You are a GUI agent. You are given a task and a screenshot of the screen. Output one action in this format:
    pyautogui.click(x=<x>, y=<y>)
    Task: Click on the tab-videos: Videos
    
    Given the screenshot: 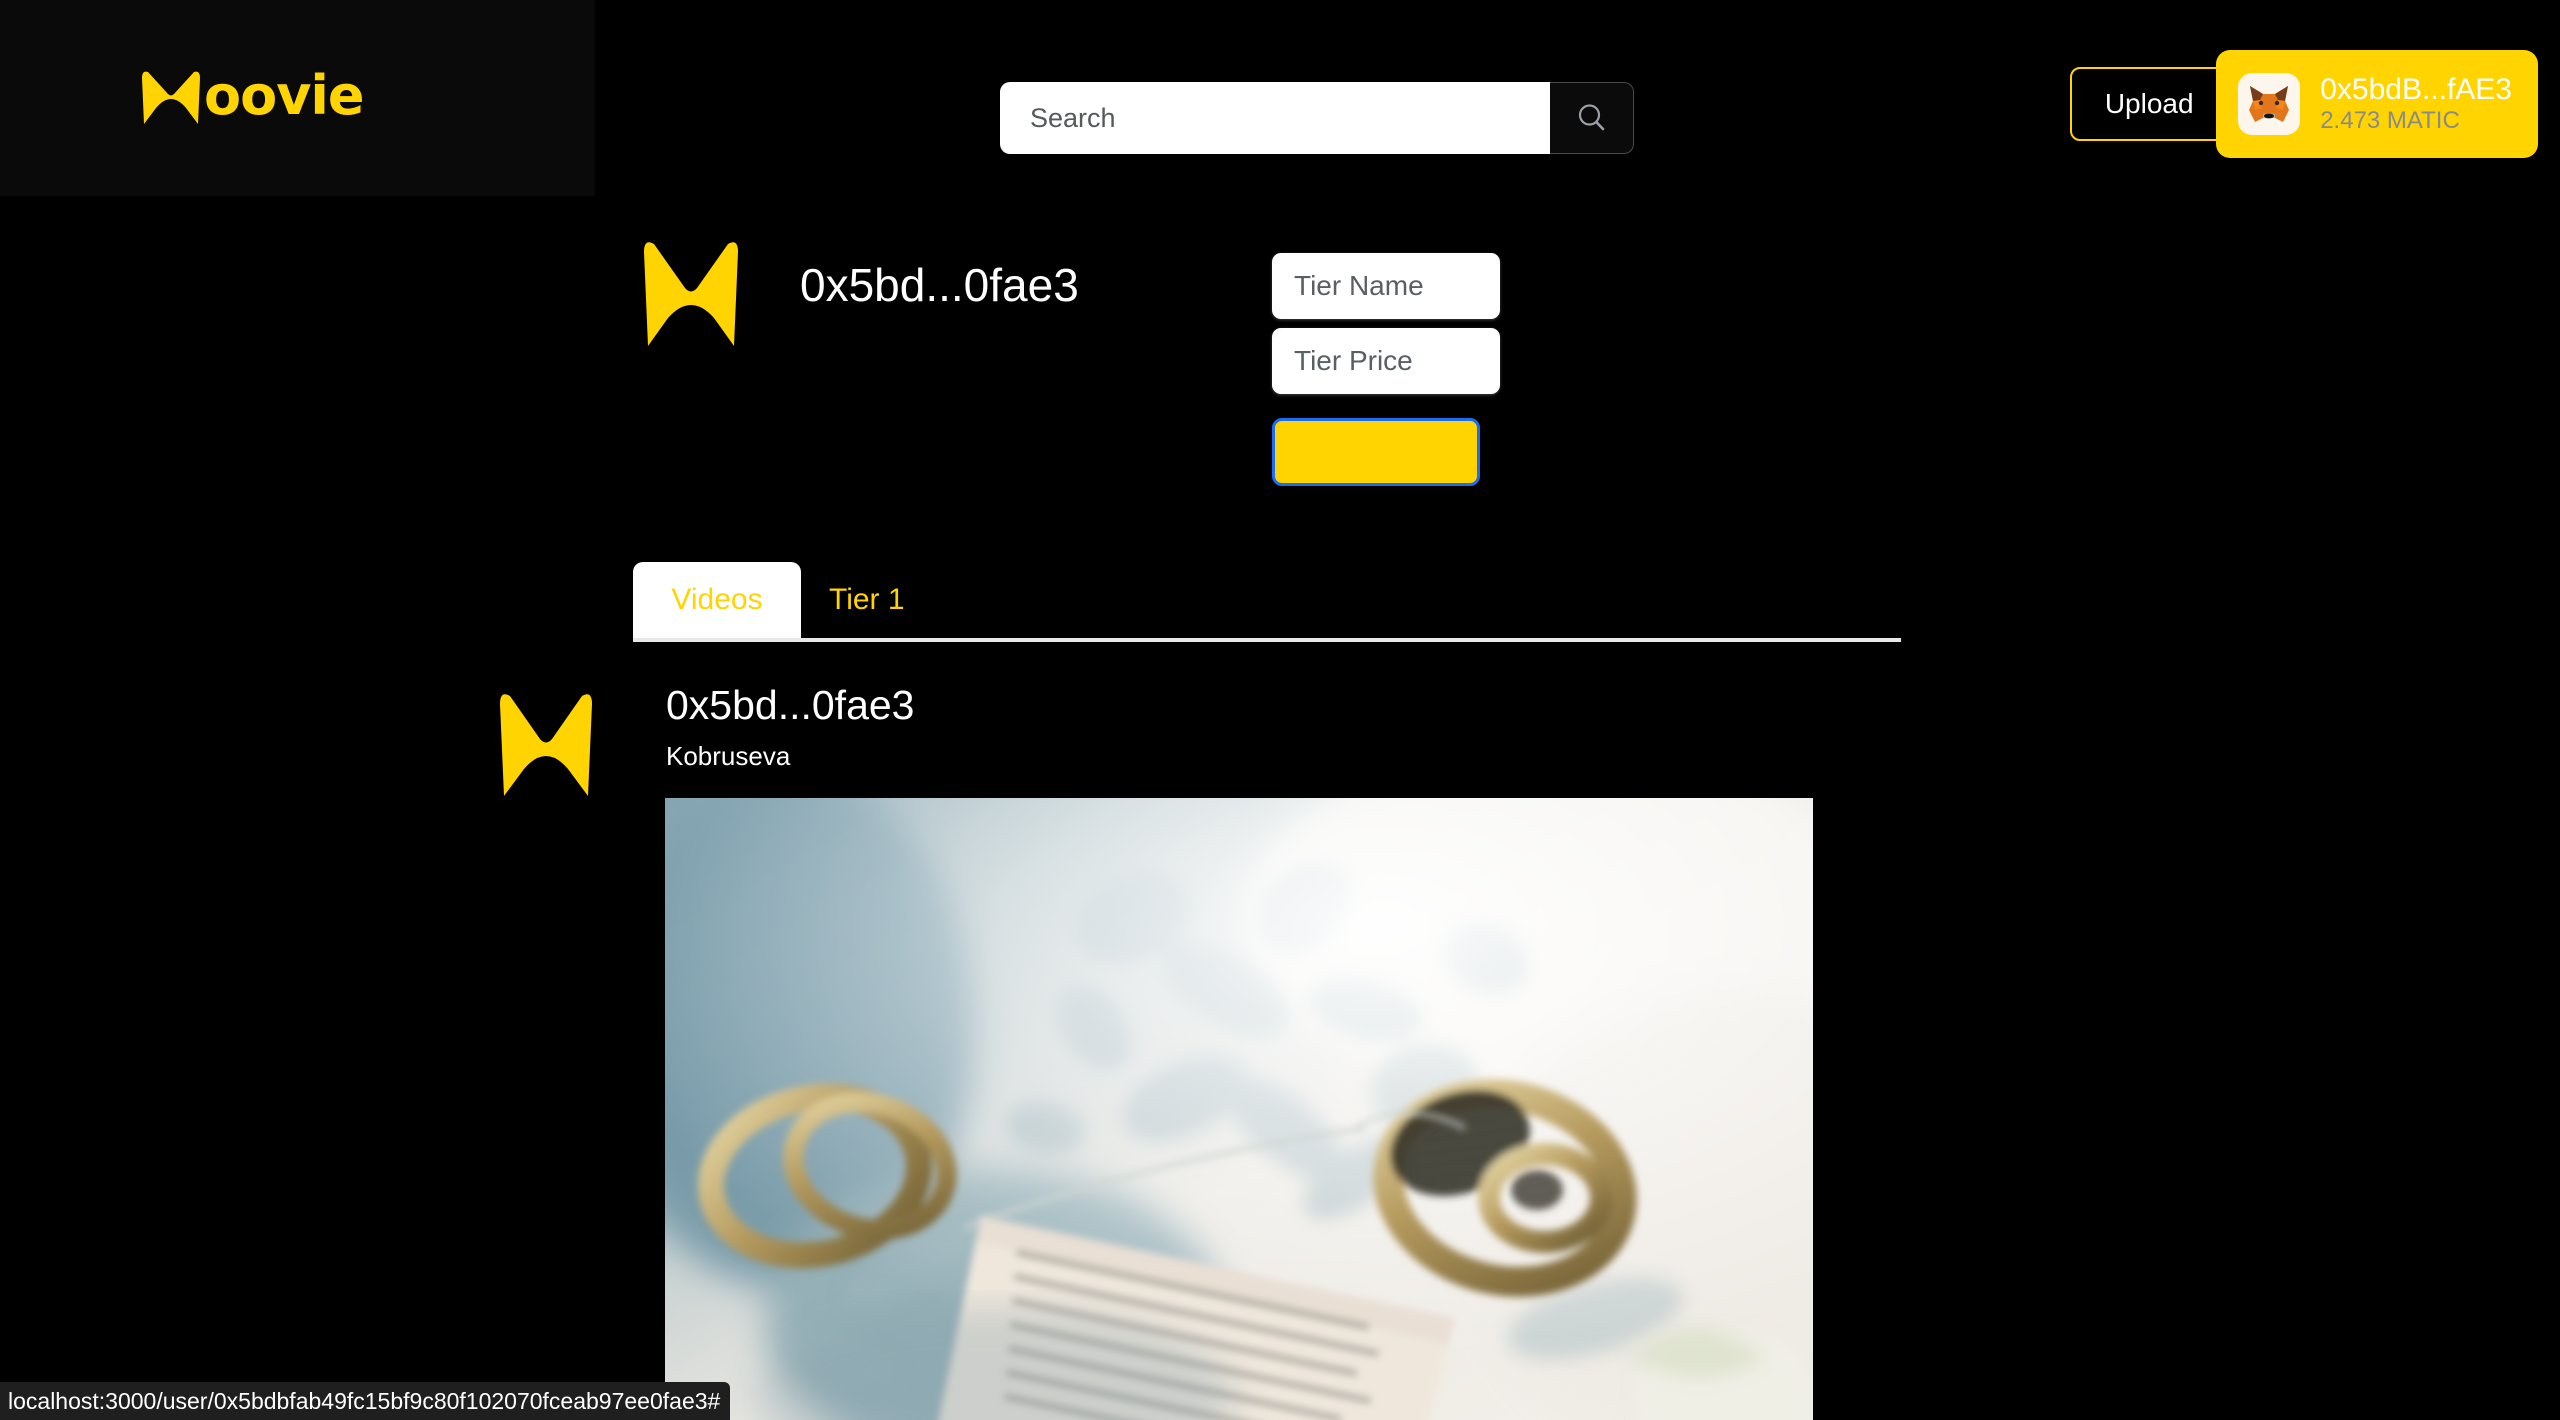 What is the action you would take?
    pyautogui.click(x=717, y=600)
    